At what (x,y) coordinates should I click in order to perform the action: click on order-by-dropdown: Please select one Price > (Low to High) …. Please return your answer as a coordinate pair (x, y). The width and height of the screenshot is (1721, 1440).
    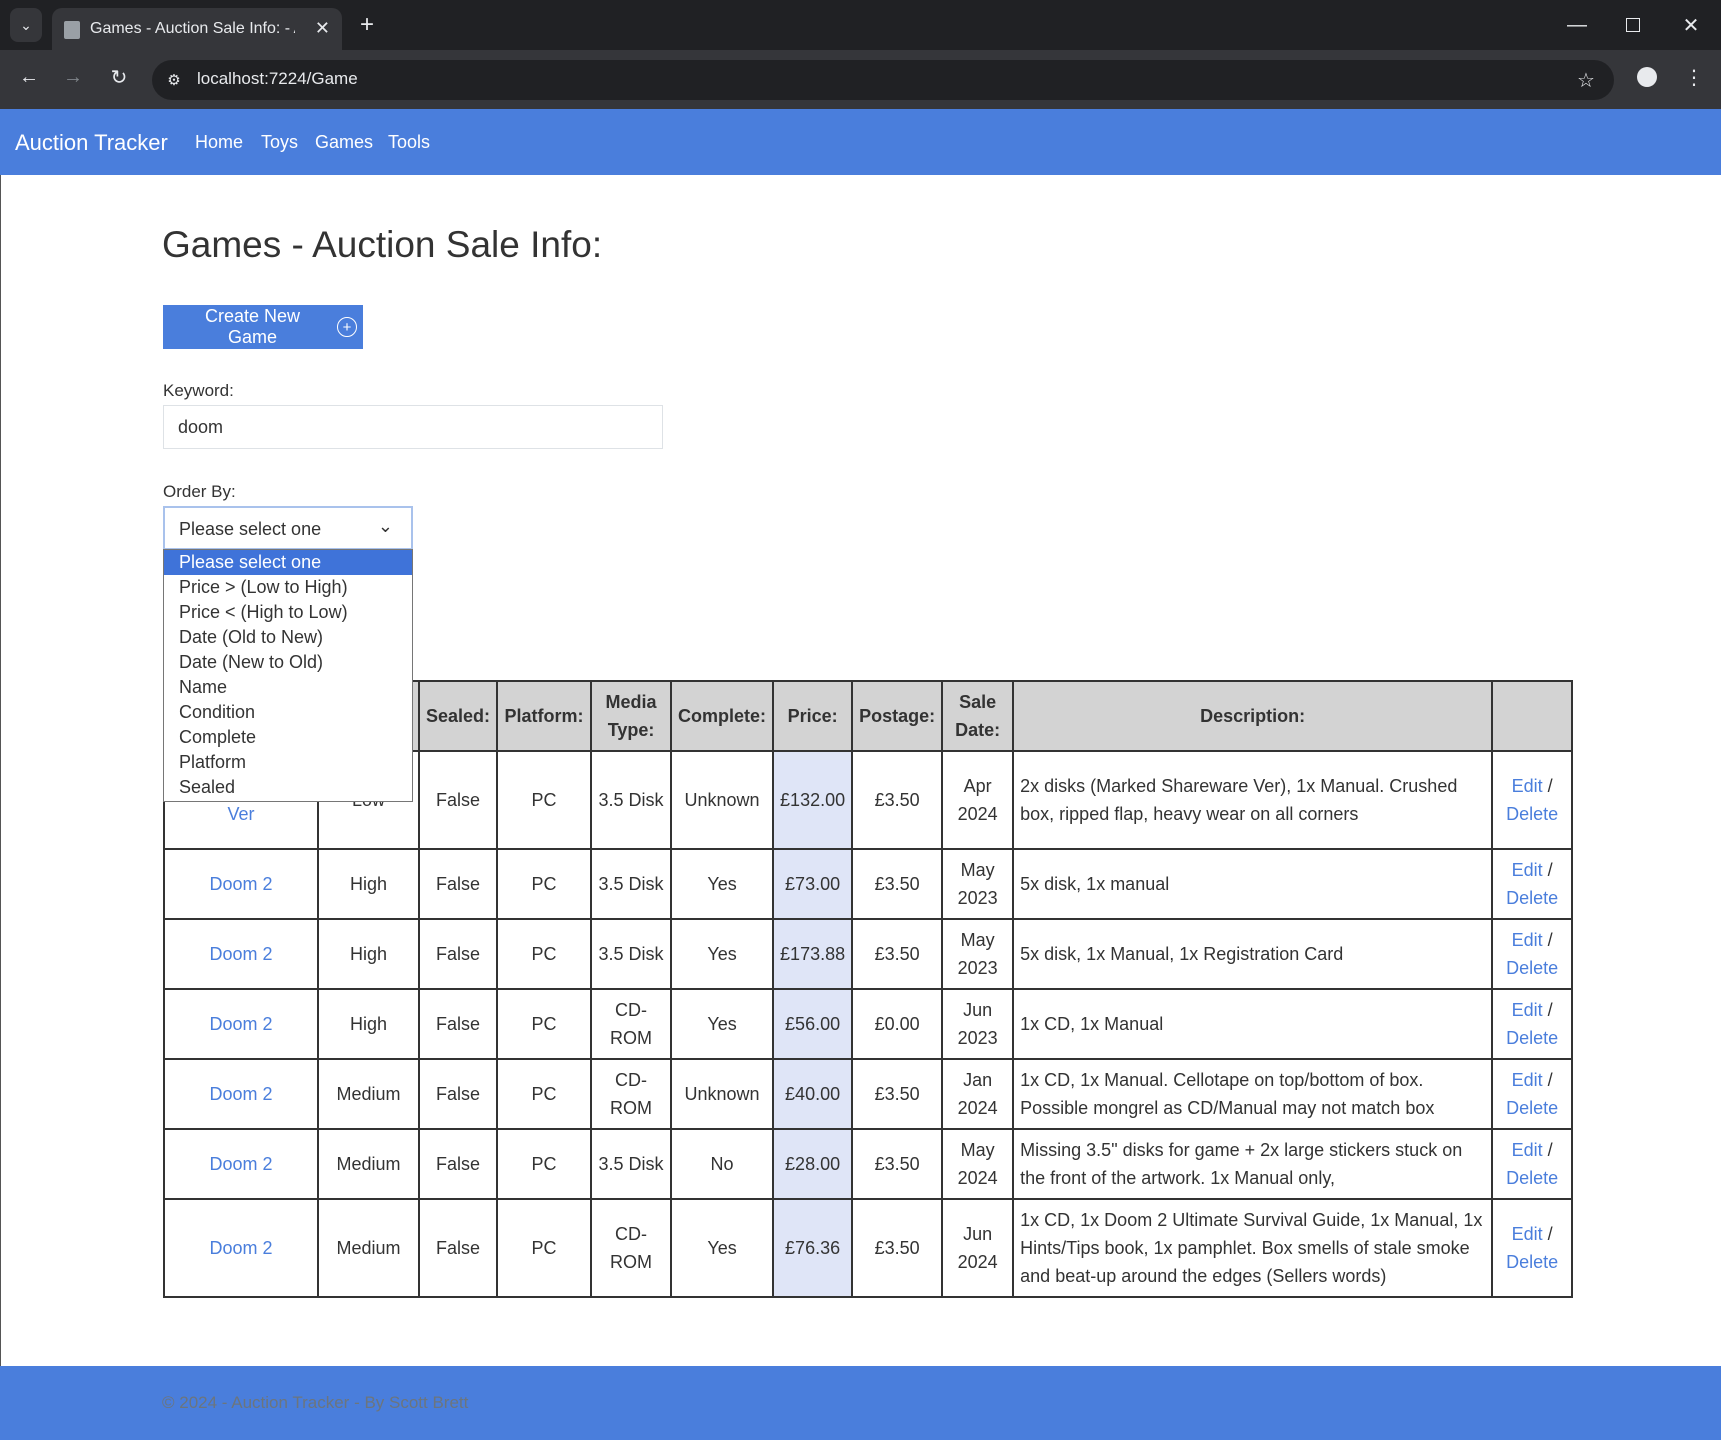
    Looking at the image, I should click on (288, 675).